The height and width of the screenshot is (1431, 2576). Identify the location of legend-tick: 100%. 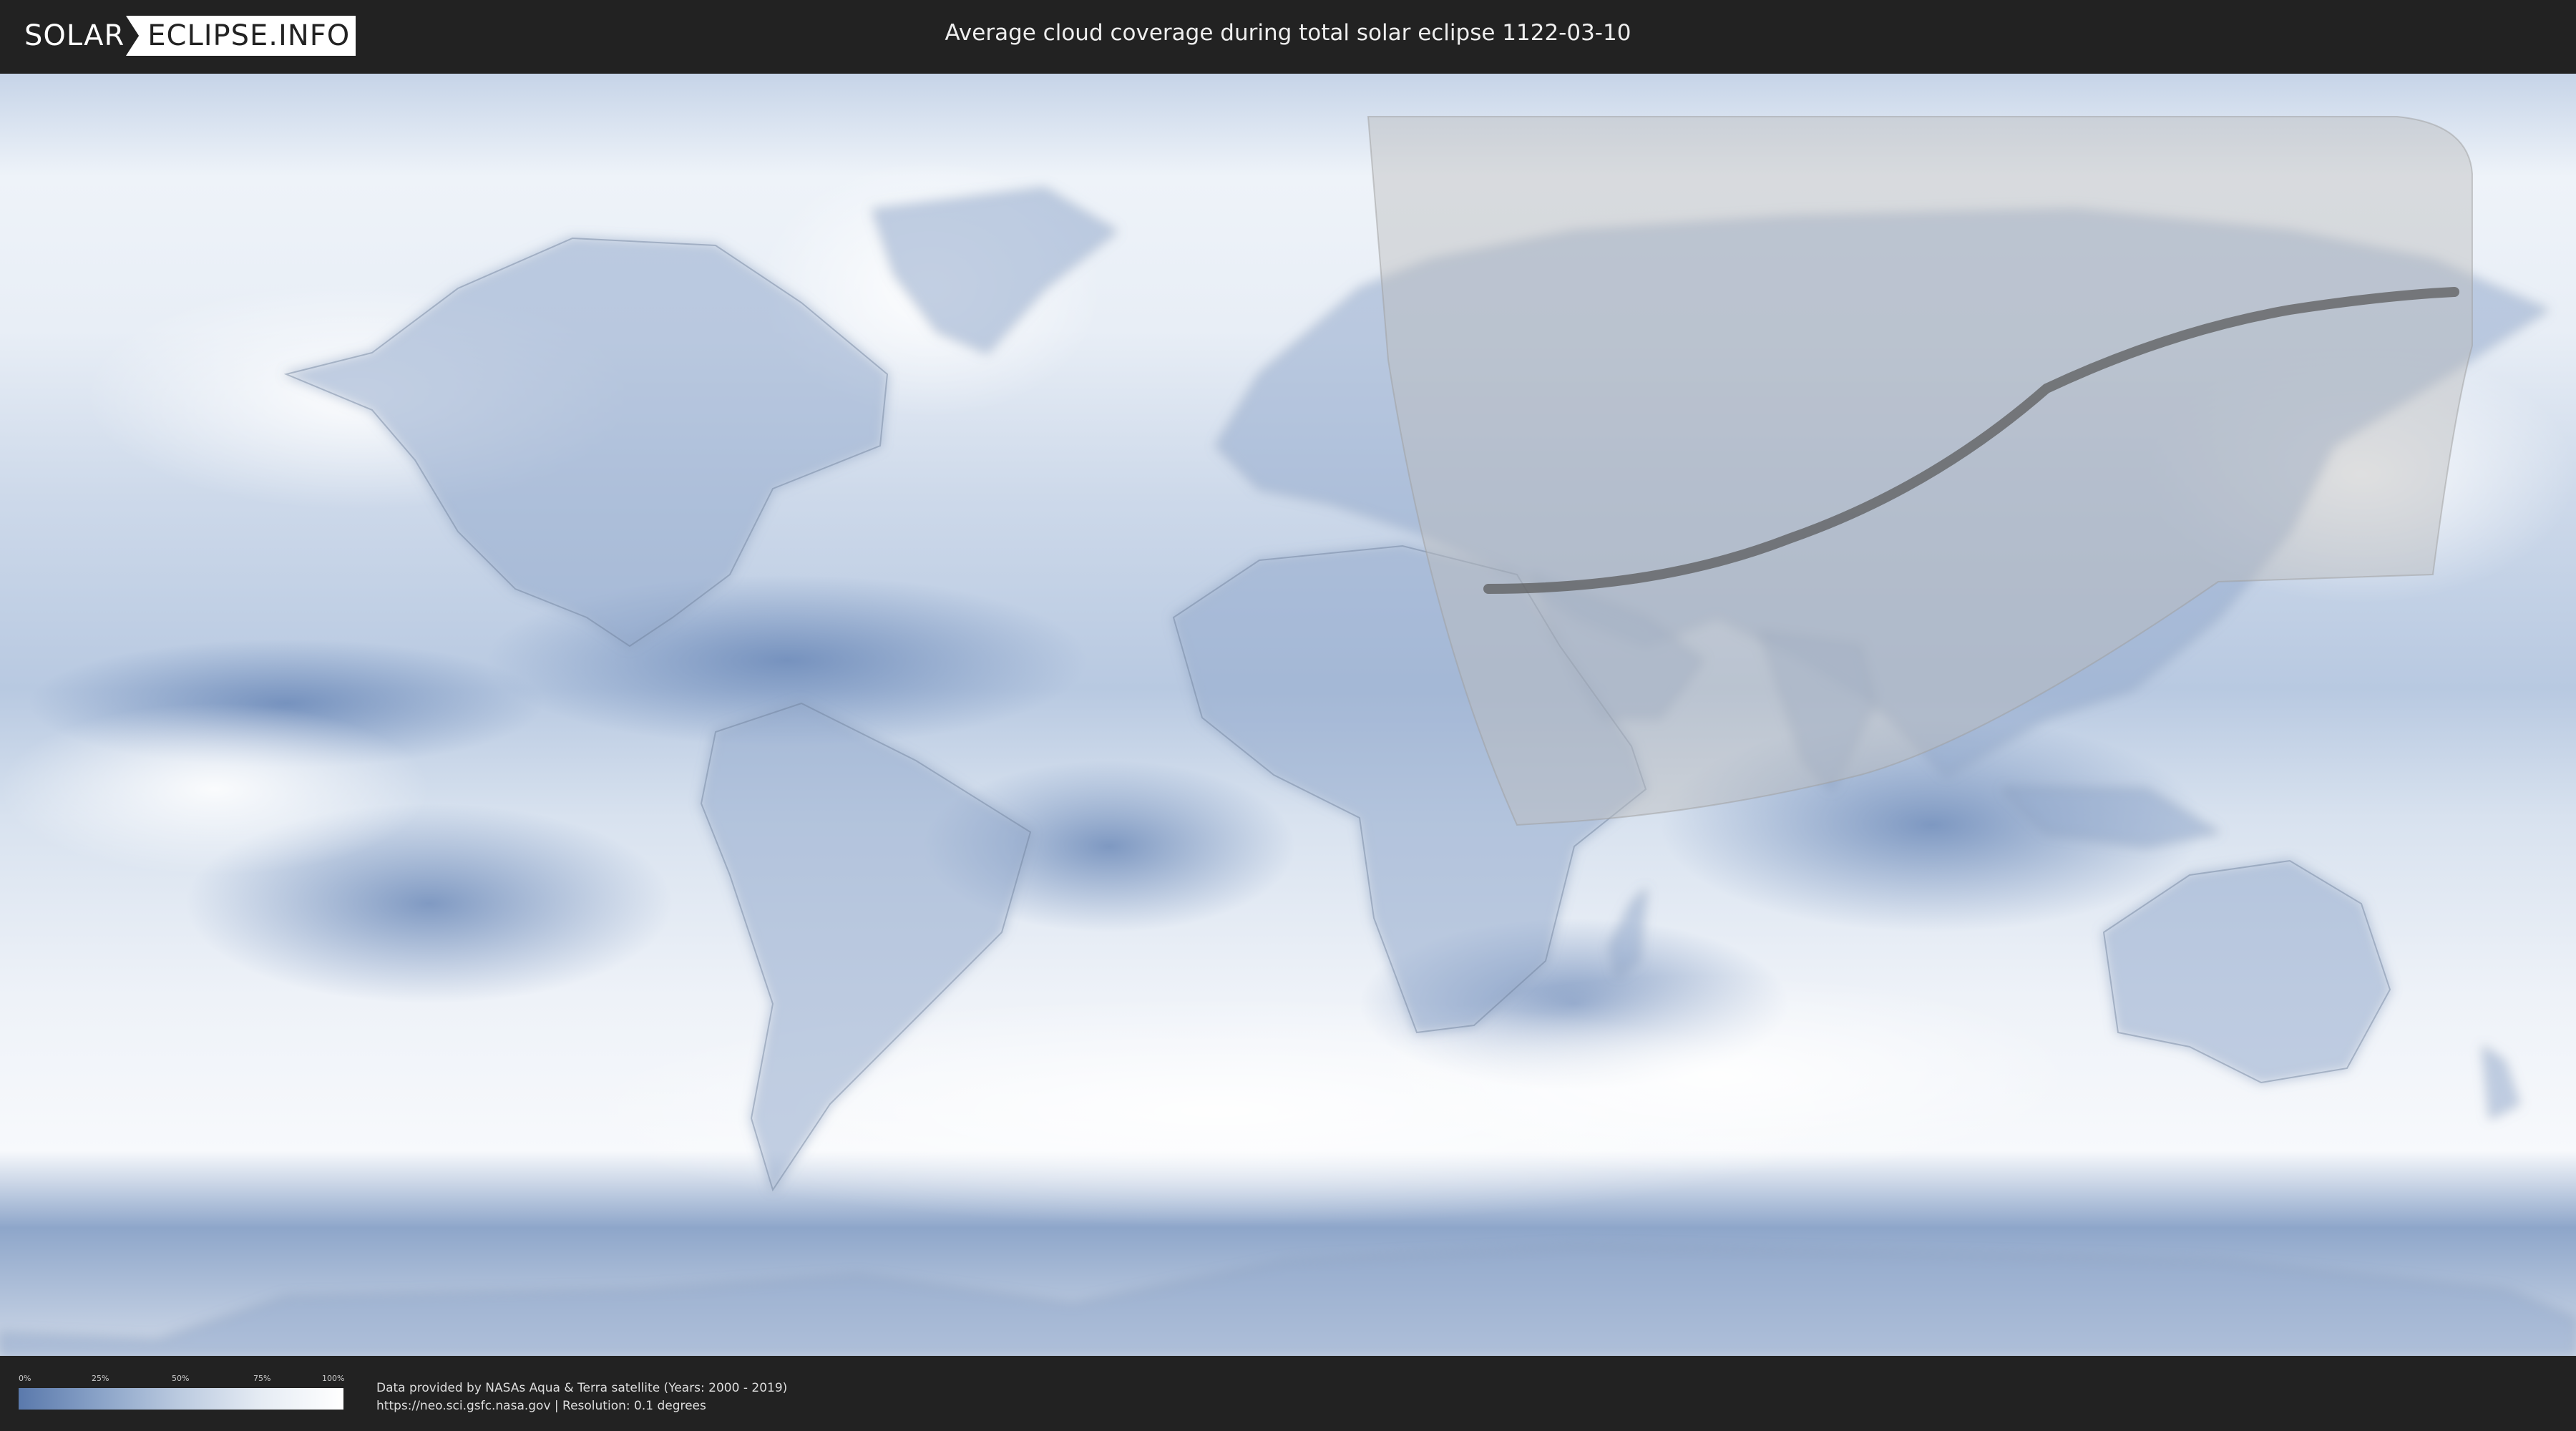
(333, 1378).